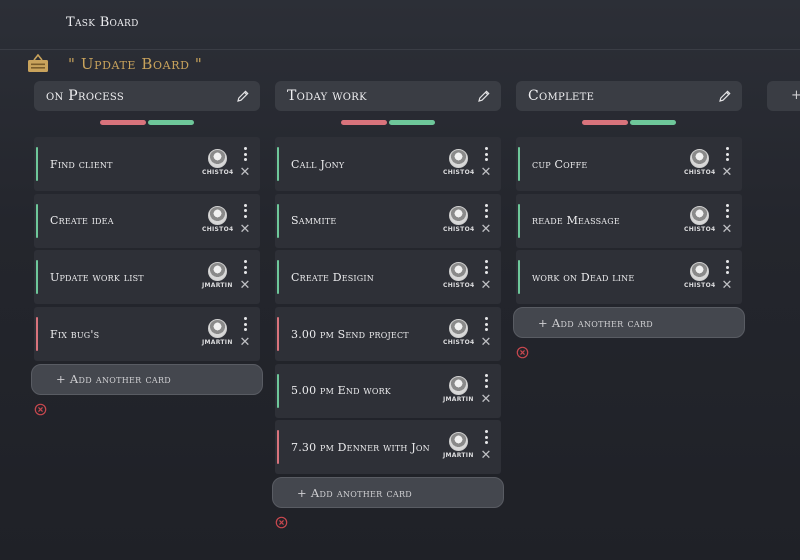  I want to click on app-title: Task Board, so click(102, 22).